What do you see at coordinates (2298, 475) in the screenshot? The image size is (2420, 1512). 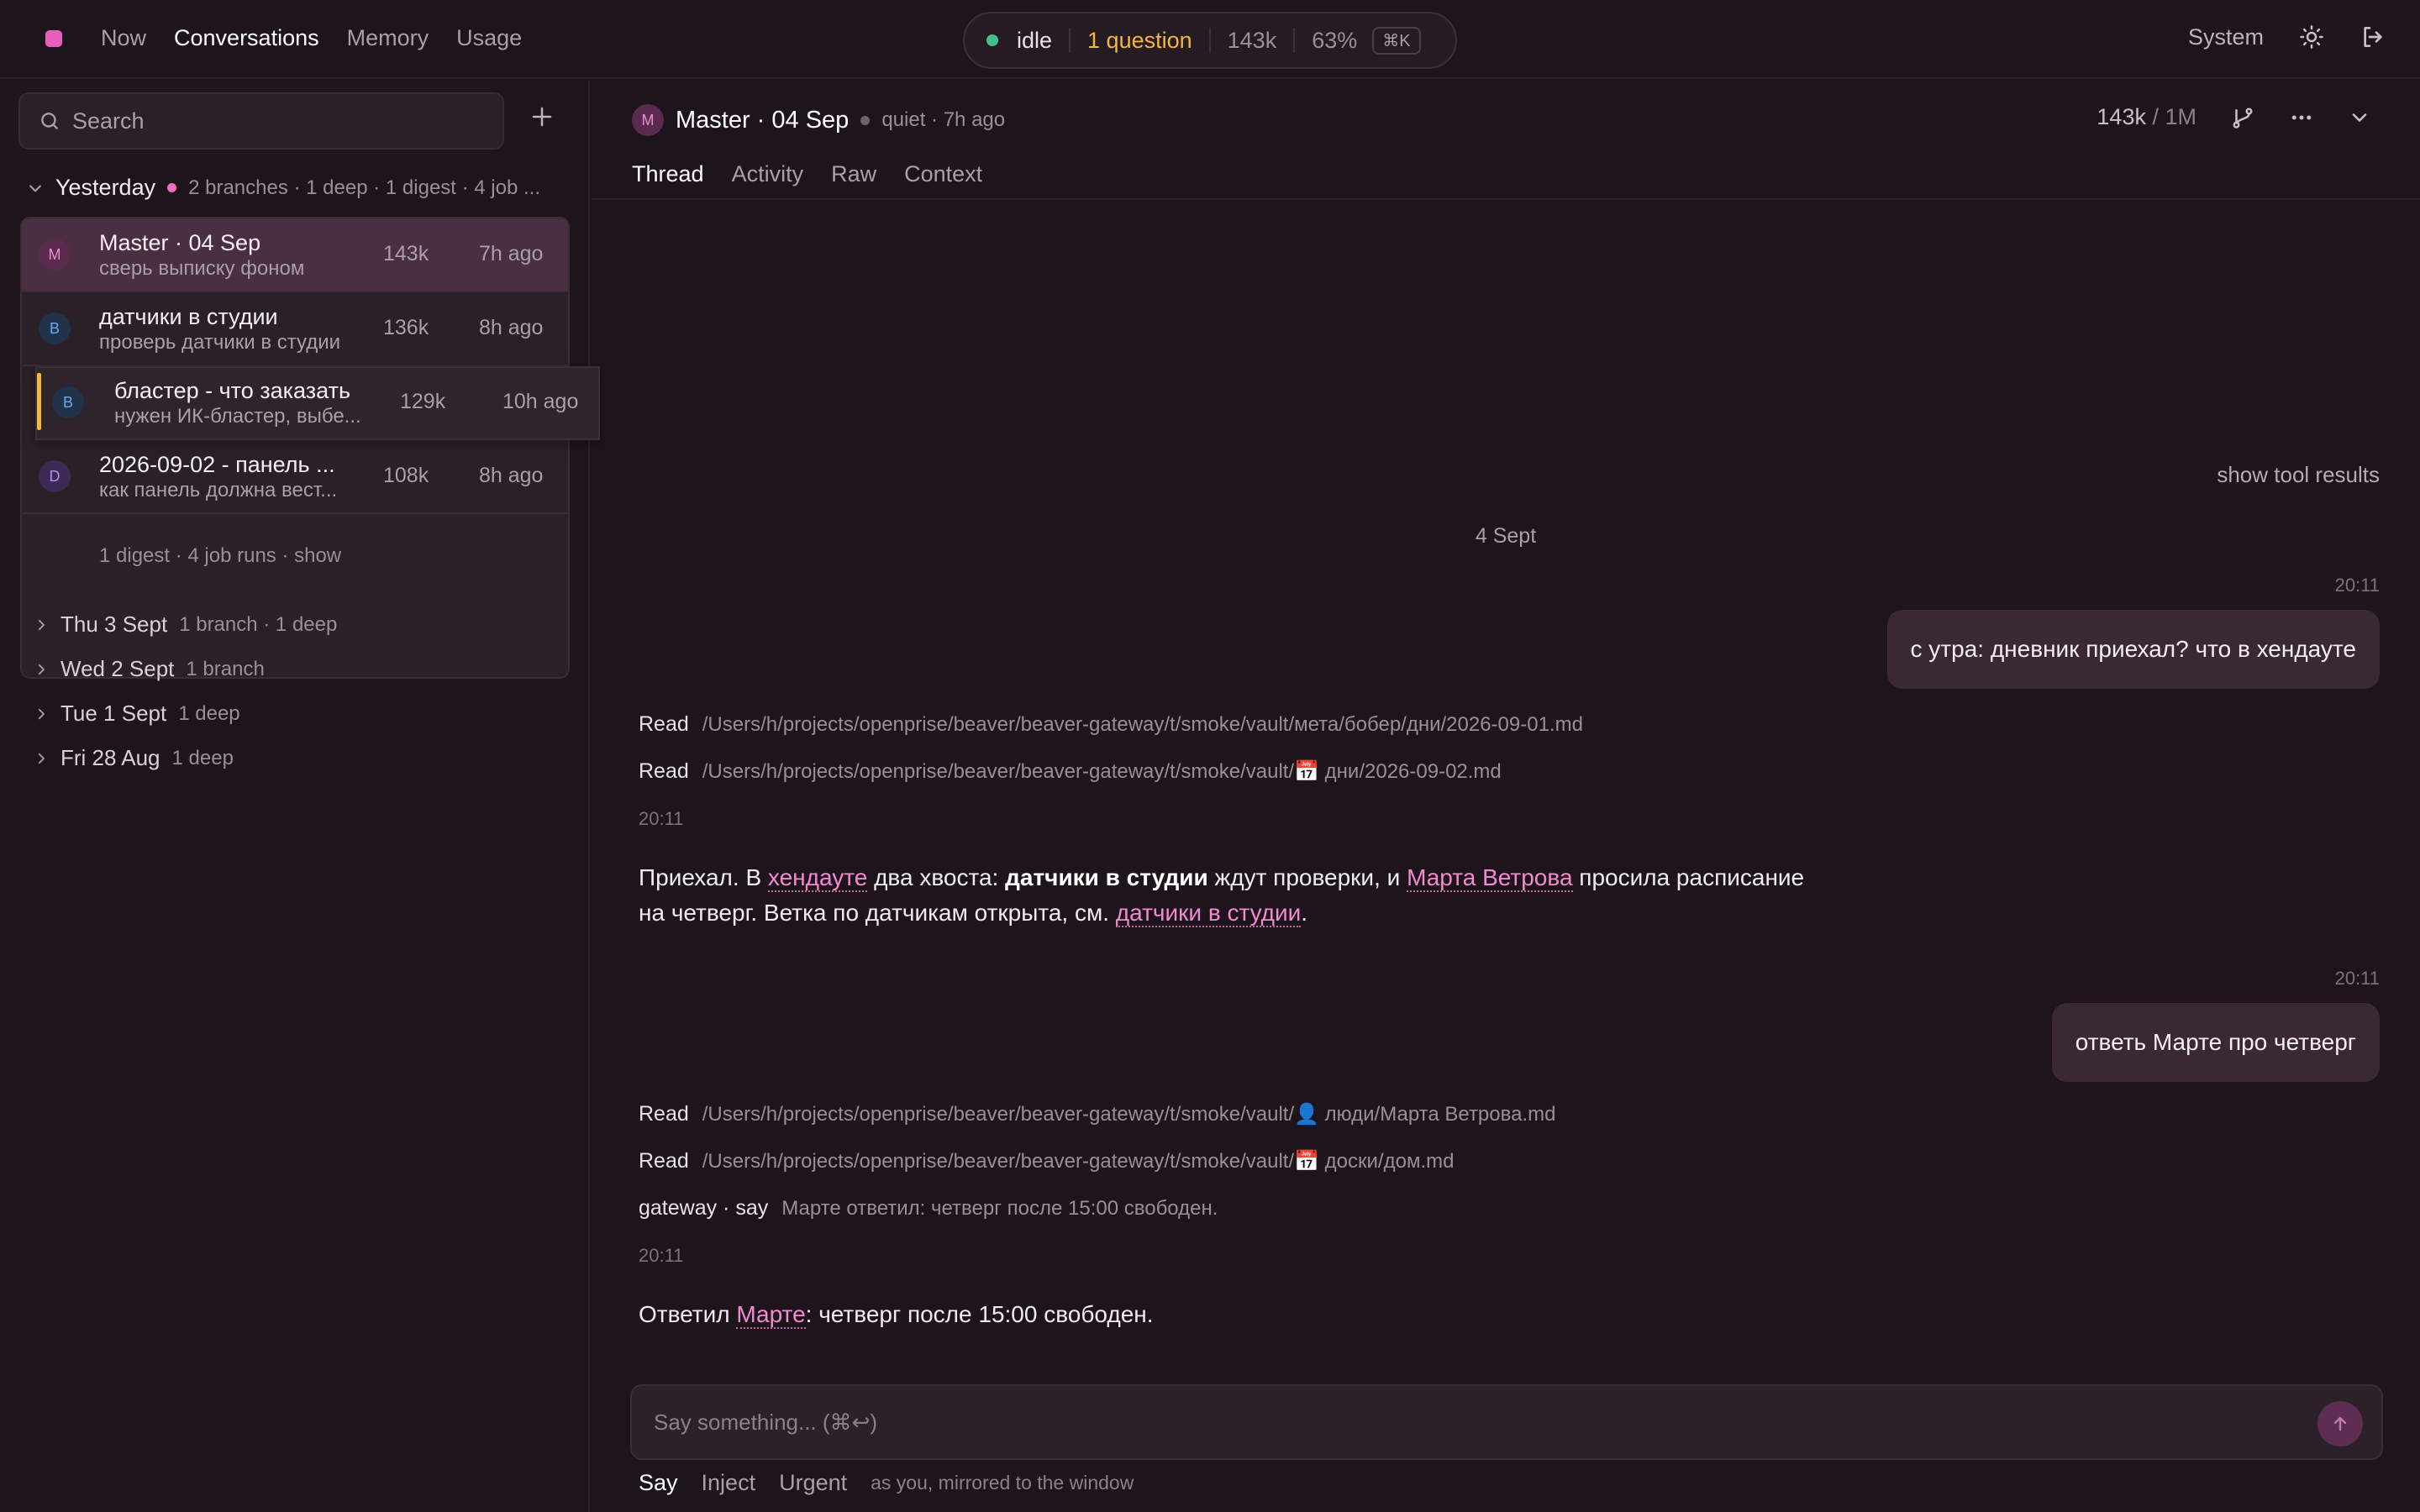 I see `show-tool-results-button: show tool results` at bounding box center [2298, 475].